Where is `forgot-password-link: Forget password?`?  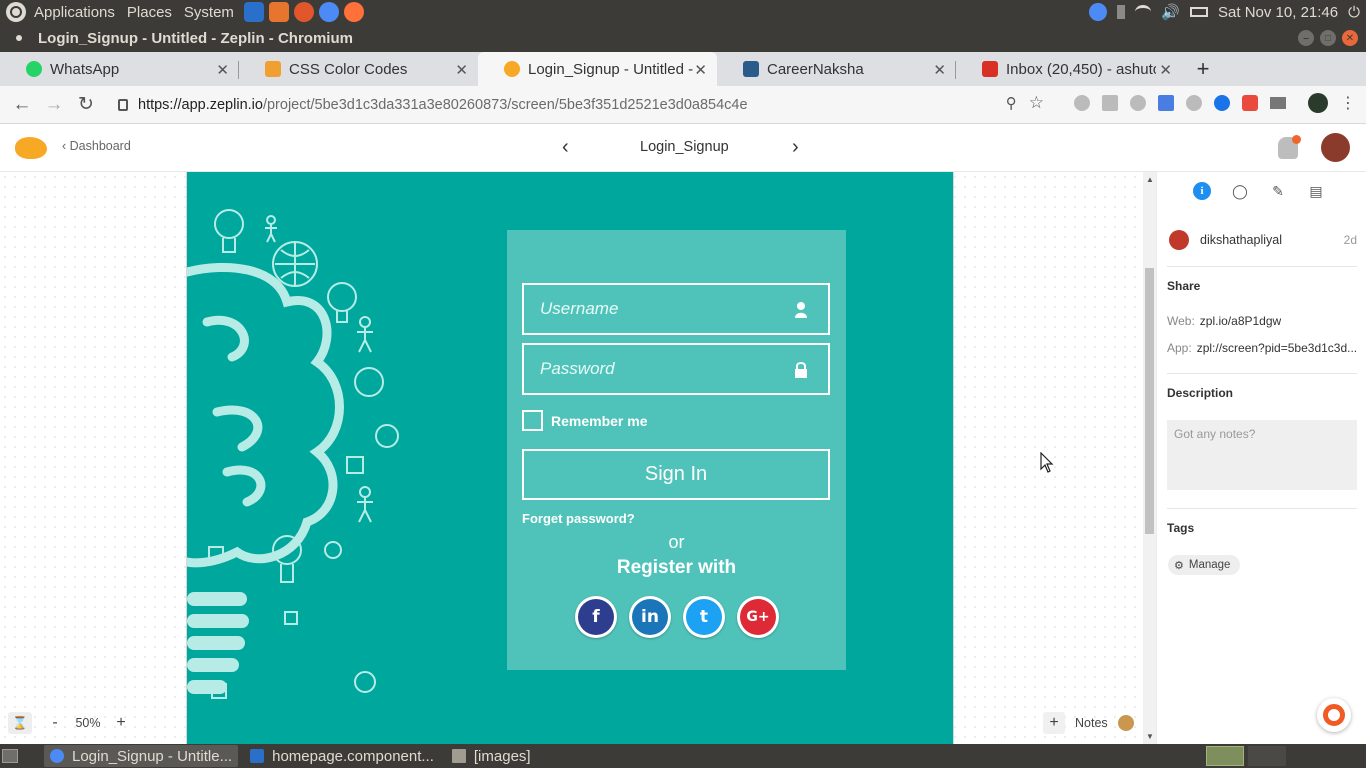
forgot-password-link: Forget password? is located at coordinates (578, 518).